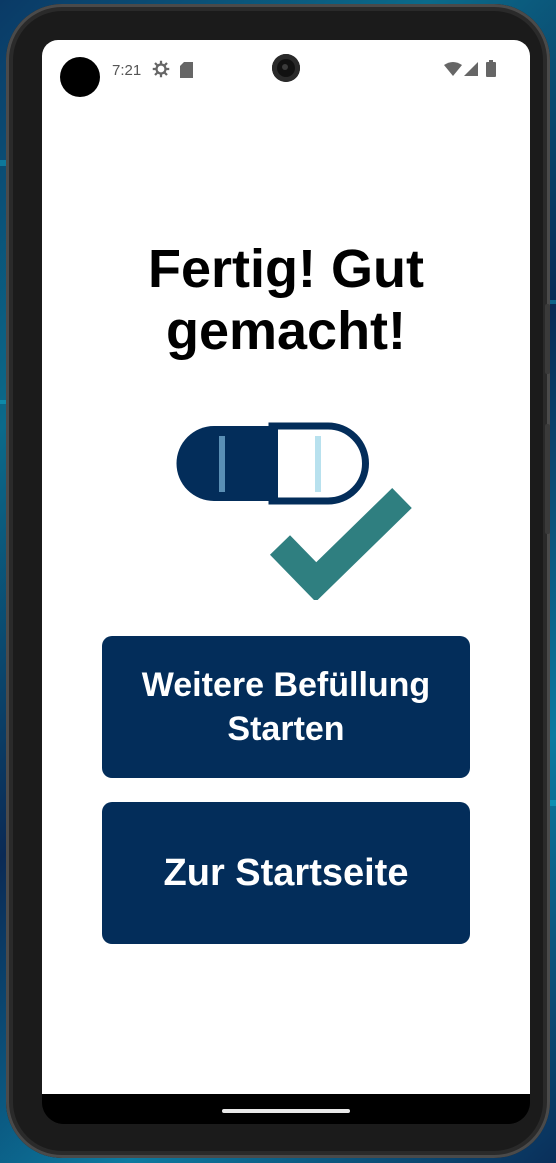 The image size is (556, 1163). I want to click on front-sensor, so click(80, 77).